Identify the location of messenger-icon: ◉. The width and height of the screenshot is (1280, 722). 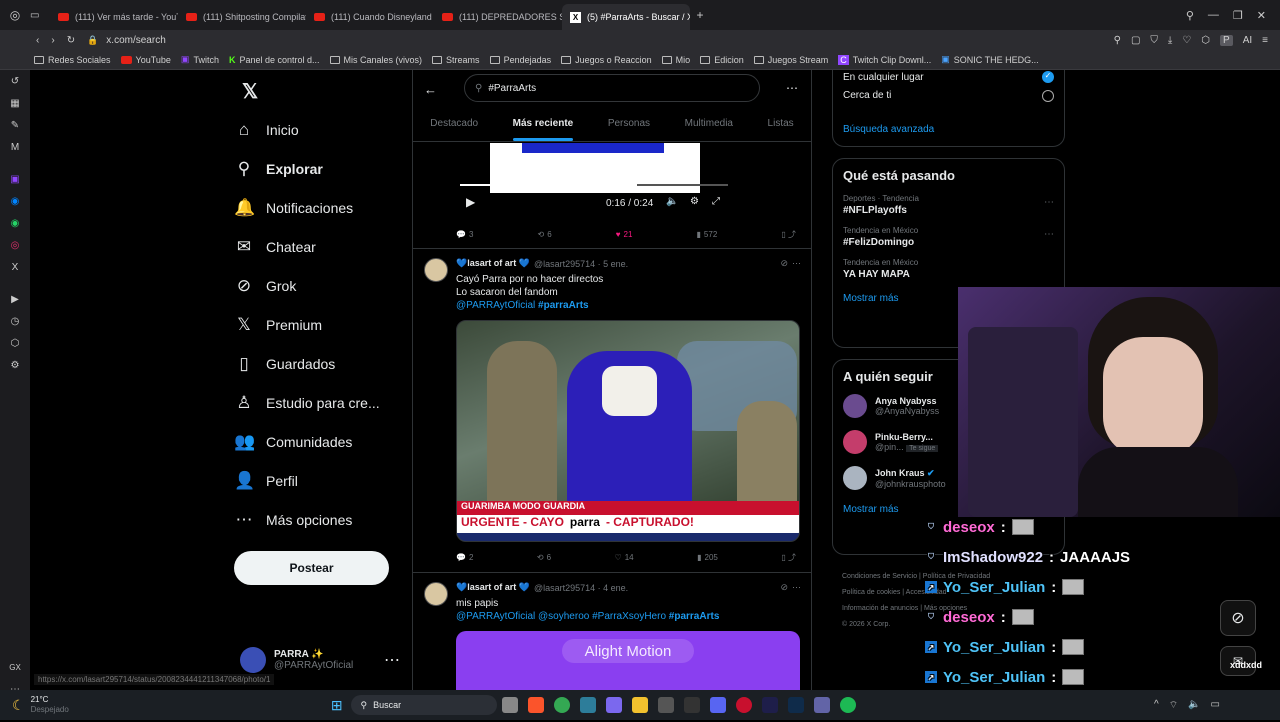
(15, 201).